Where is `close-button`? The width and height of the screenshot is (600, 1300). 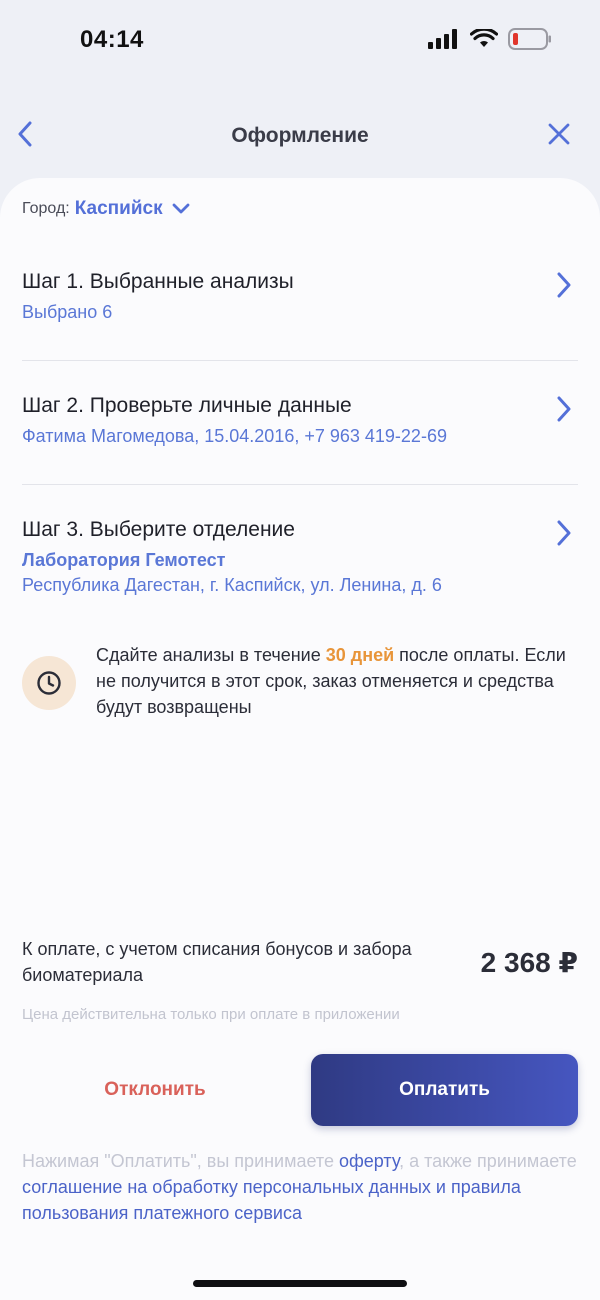
close-button is located at coordinates (559, 136).